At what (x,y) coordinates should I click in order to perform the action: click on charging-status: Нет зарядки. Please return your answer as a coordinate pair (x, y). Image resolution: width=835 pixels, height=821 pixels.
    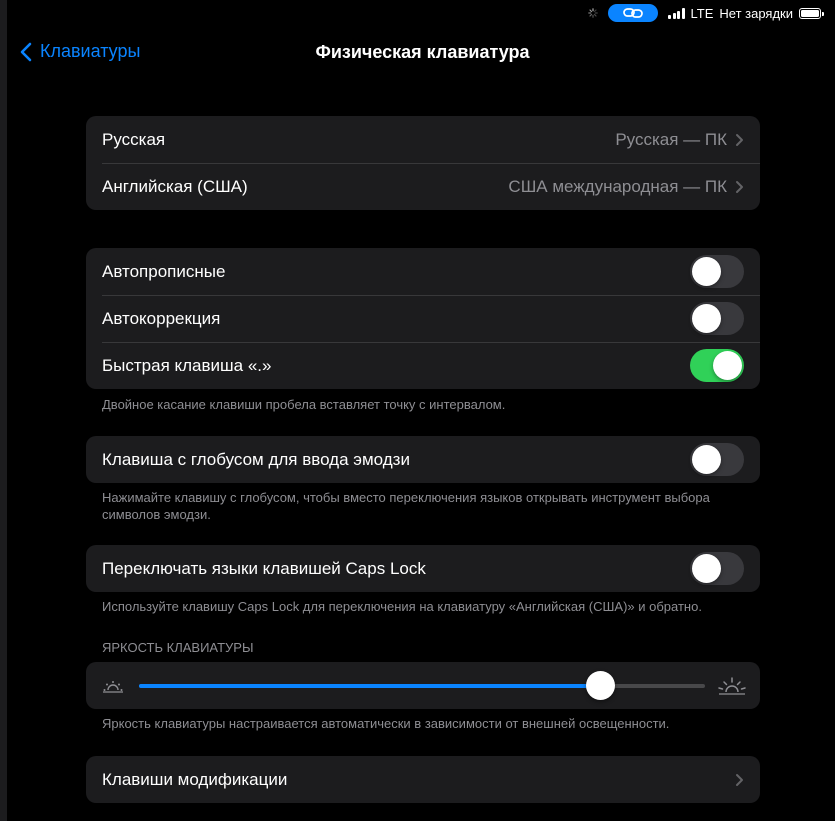
    Looking at the image, I should click on (756, 13).